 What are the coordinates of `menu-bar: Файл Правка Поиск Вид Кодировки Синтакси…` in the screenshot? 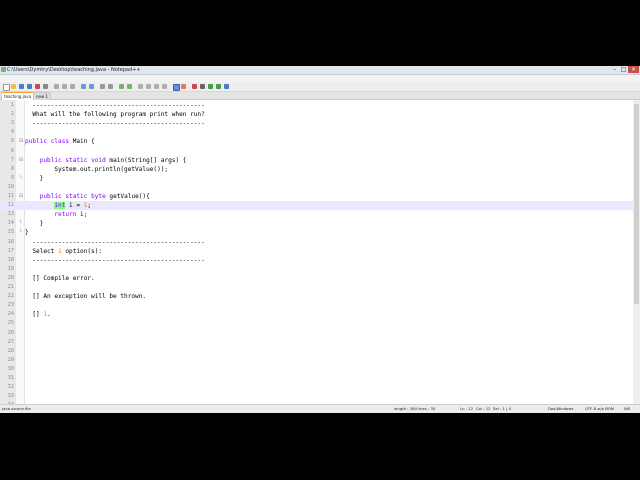 It's located at (320, 83).